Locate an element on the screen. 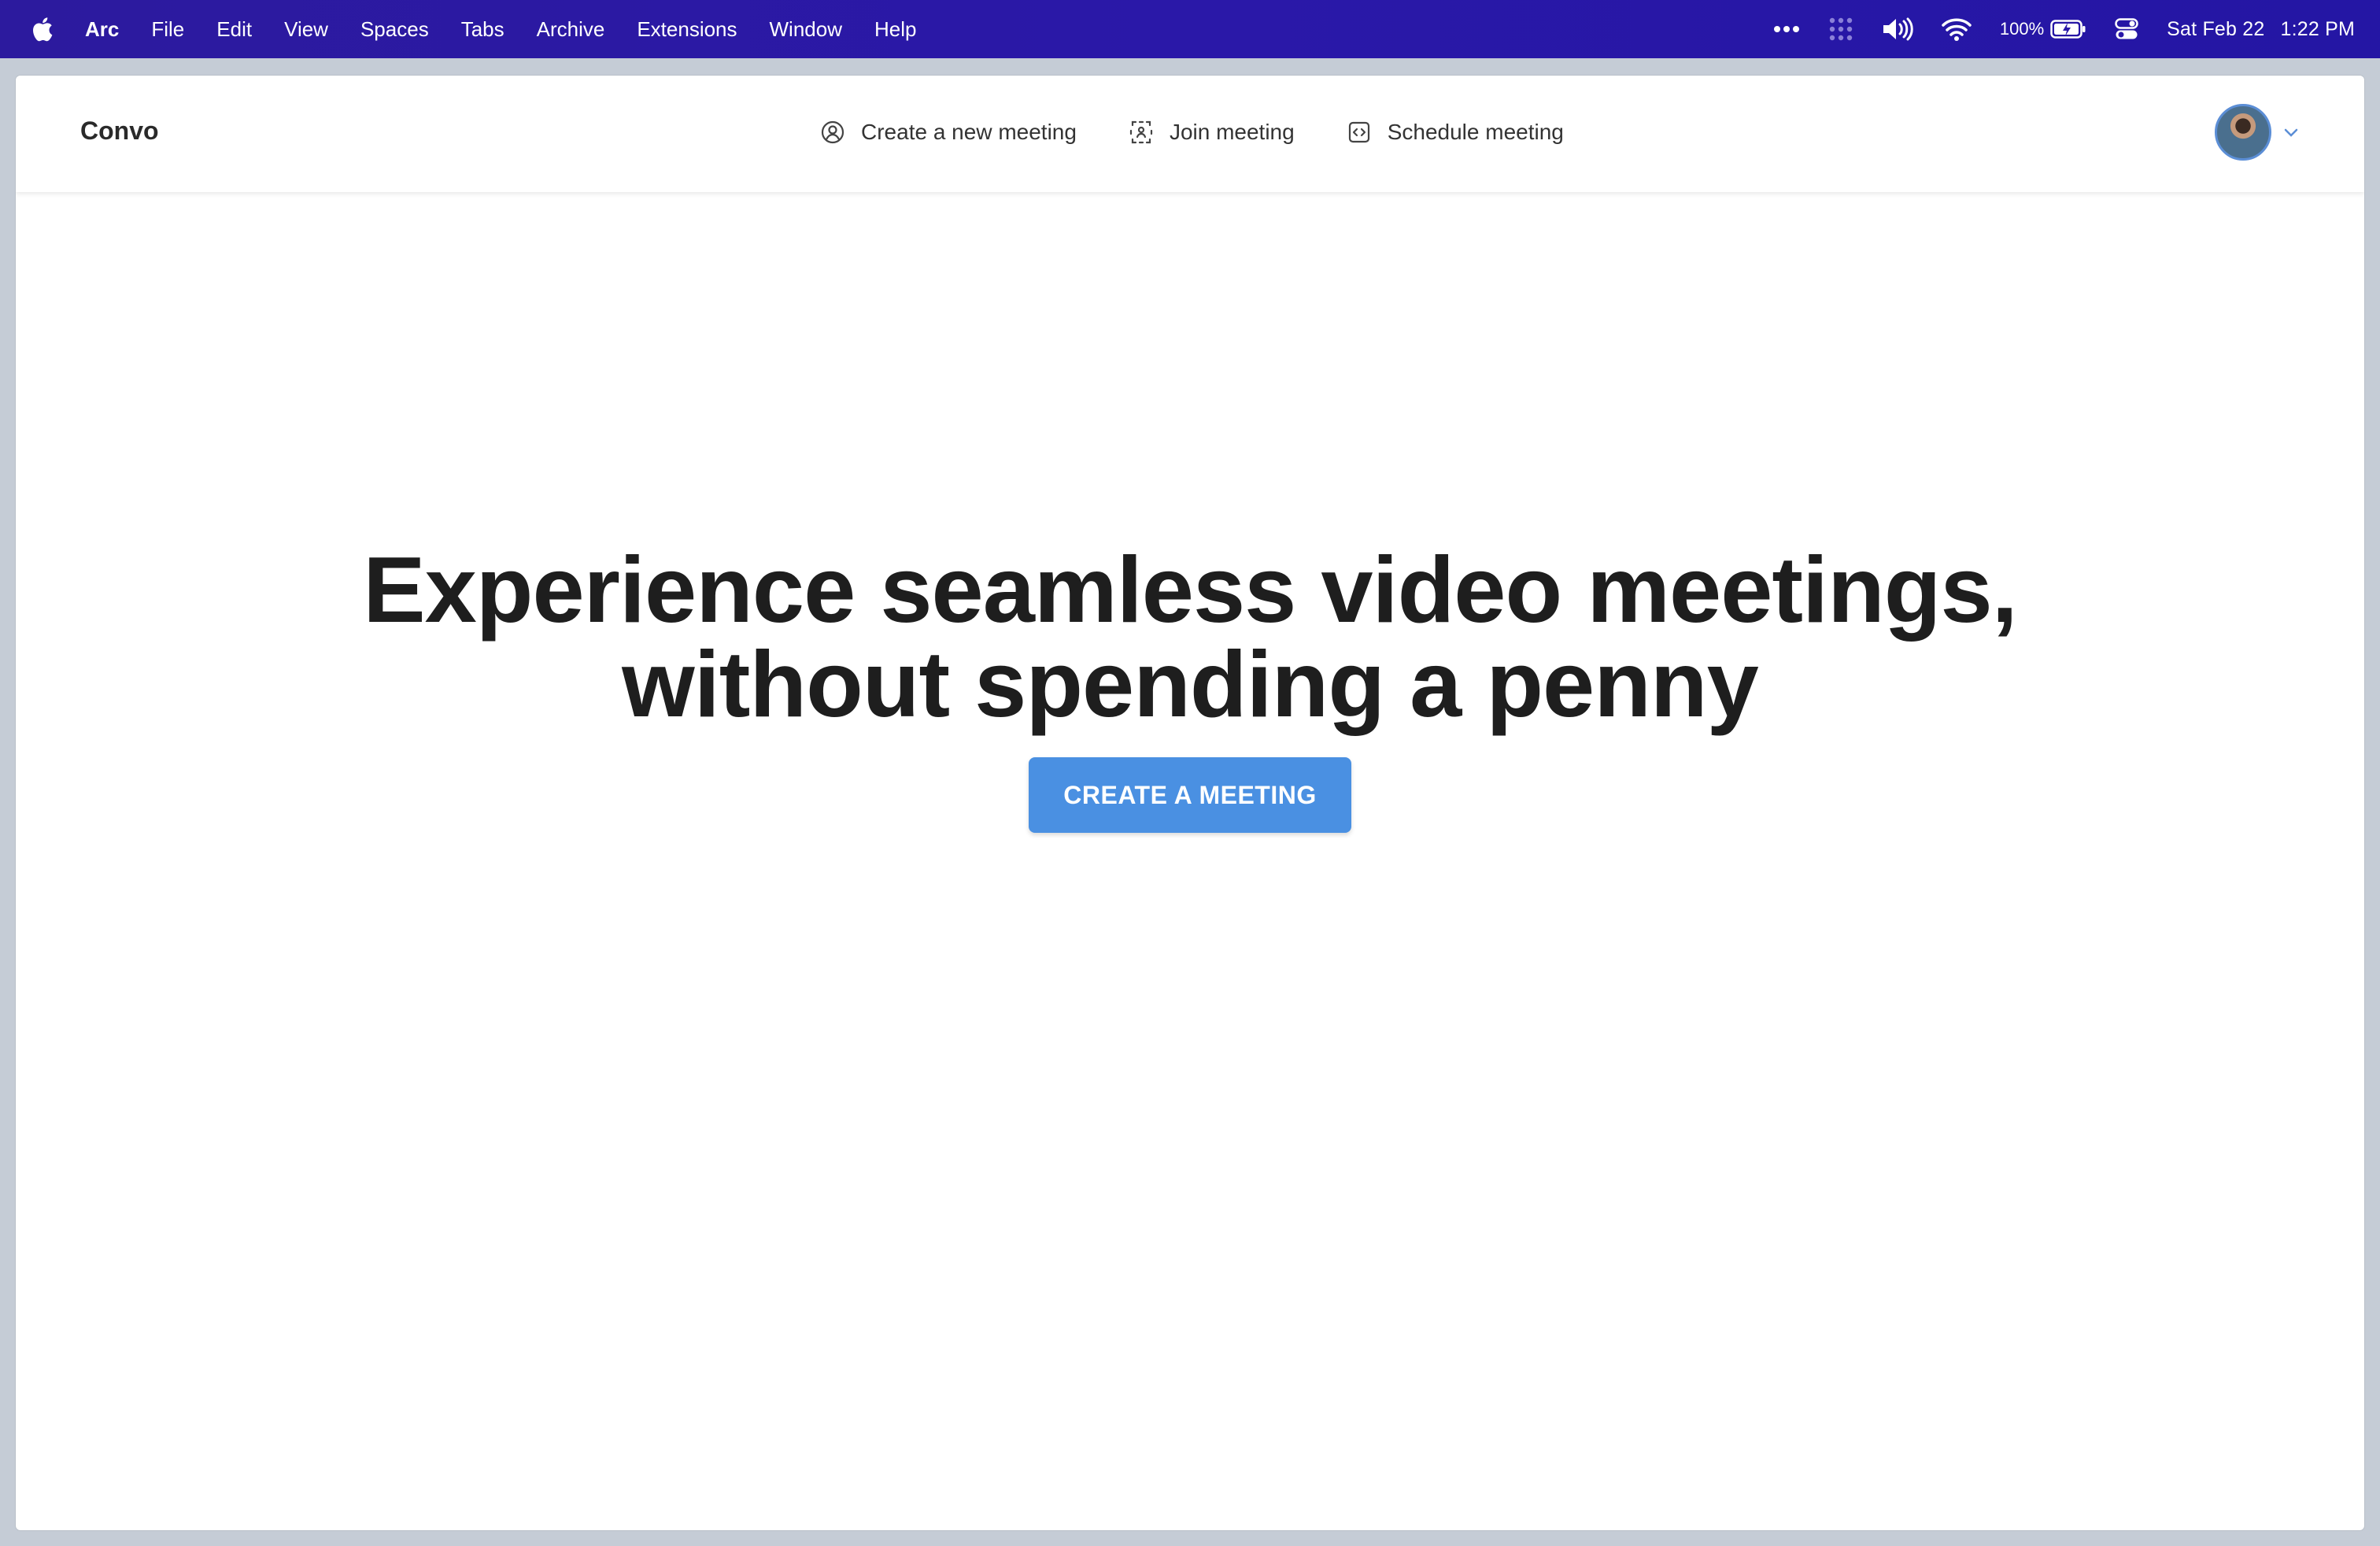 Image resolution: width=2380 pixels, height=1546 pixels. menubar-date: Sat Feb 22 is located at coordinates (2216, 28).